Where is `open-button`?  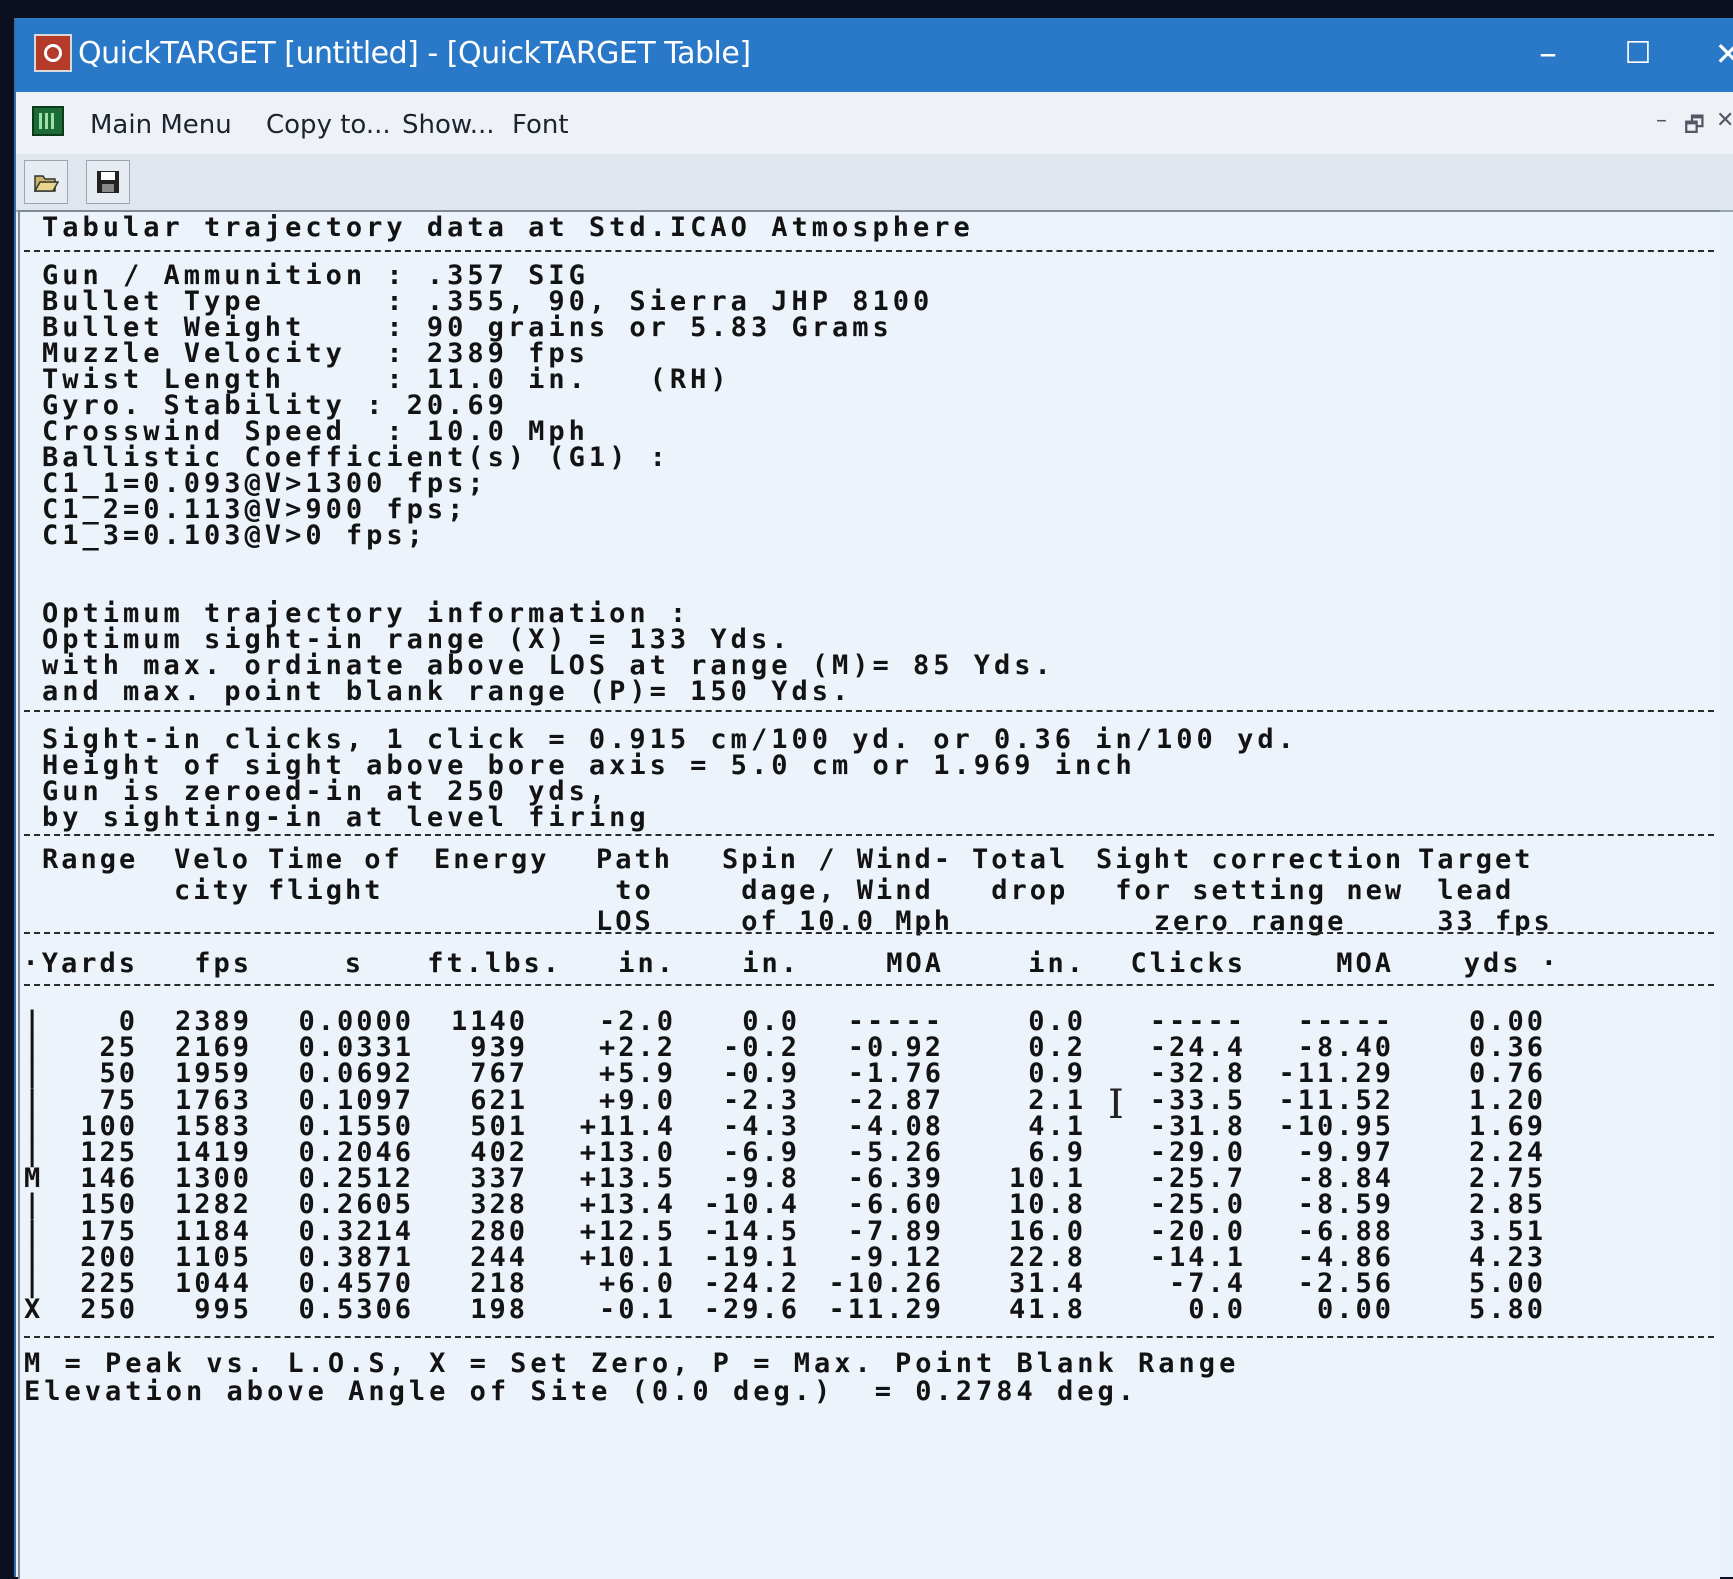 open-button is located at coordinates (46, 182).